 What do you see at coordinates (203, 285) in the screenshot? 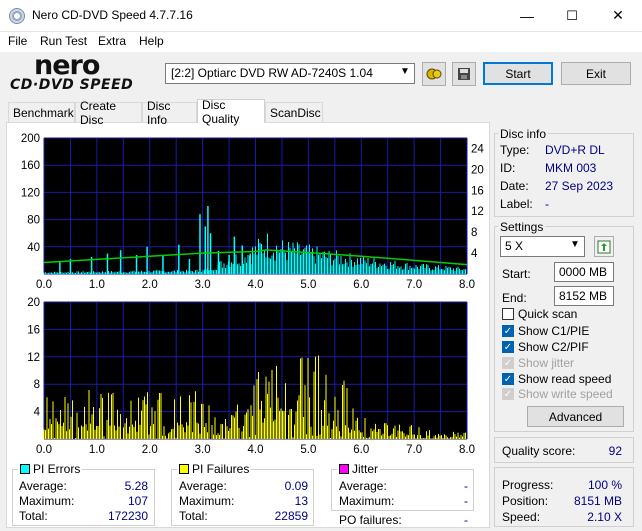
I see `x-tick-label: 3.0` at bounding box center [203, 285].